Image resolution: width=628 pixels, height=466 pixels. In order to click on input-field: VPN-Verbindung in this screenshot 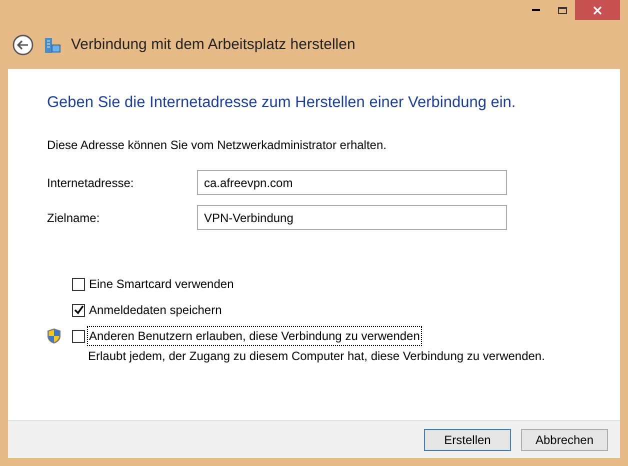, I will do `click(352, 217)`.